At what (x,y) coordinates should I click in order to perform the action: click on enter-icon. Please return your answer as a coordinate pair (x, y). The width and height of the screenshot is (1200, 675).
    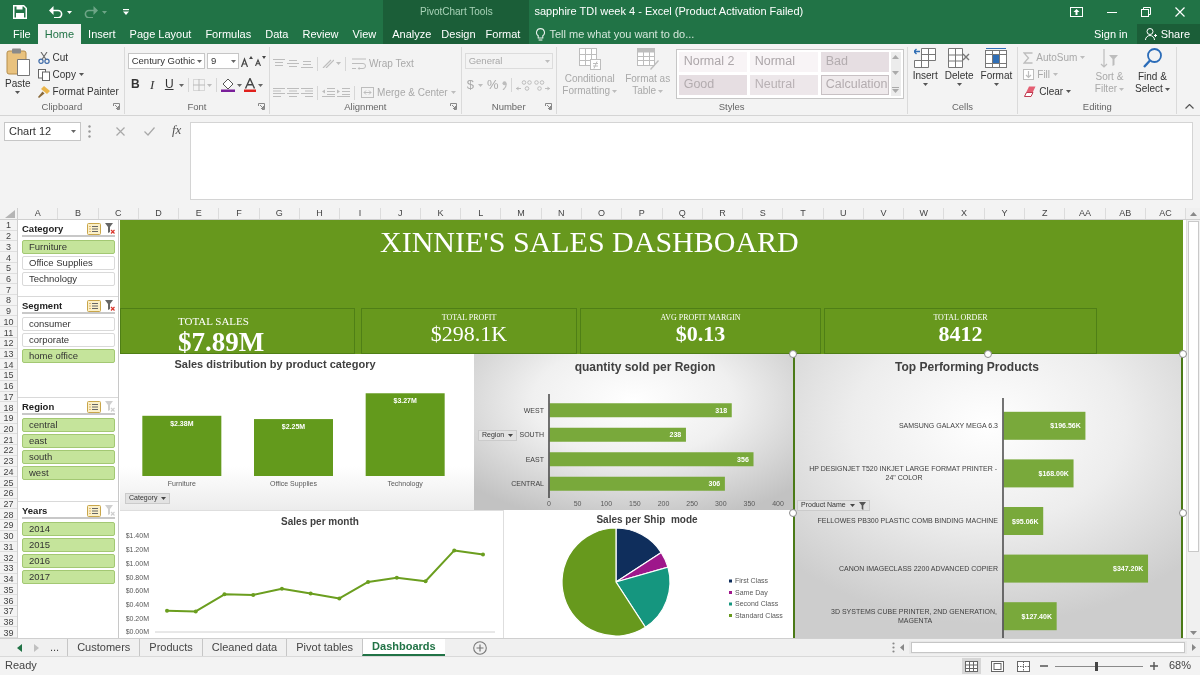
    Looking at the image, I should click on (149, 131).